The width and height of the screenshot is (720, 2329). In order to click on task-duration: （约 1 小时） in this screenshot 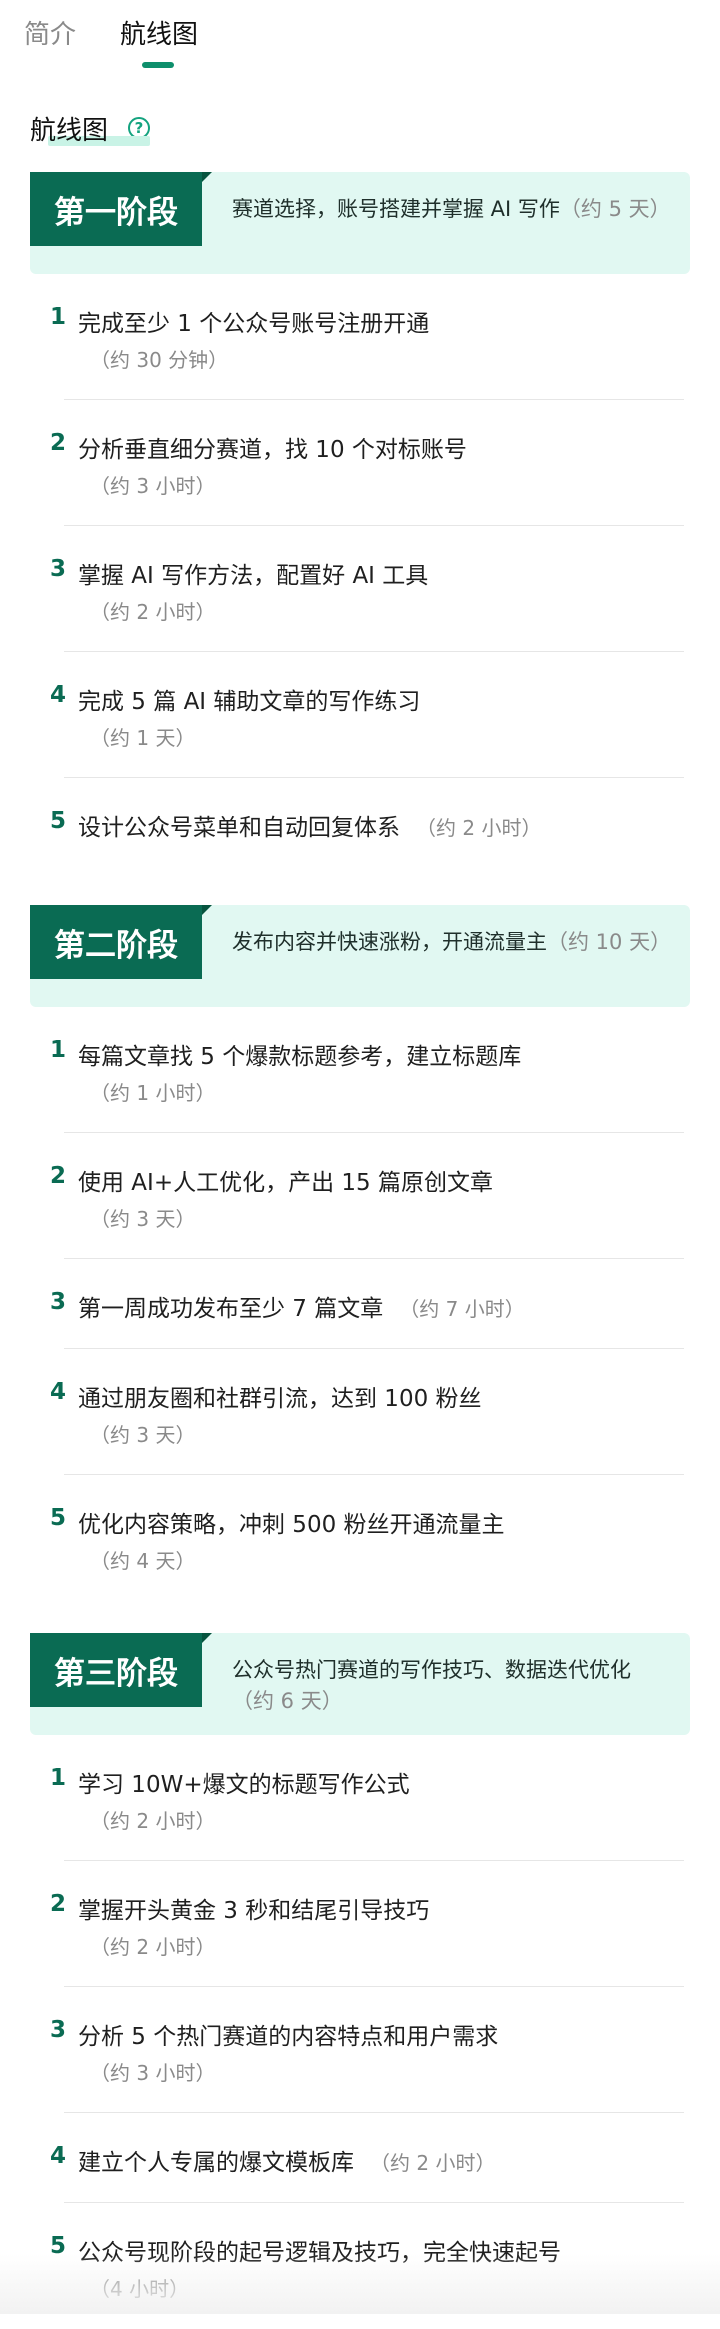, I will do `click(153, 1093)`.